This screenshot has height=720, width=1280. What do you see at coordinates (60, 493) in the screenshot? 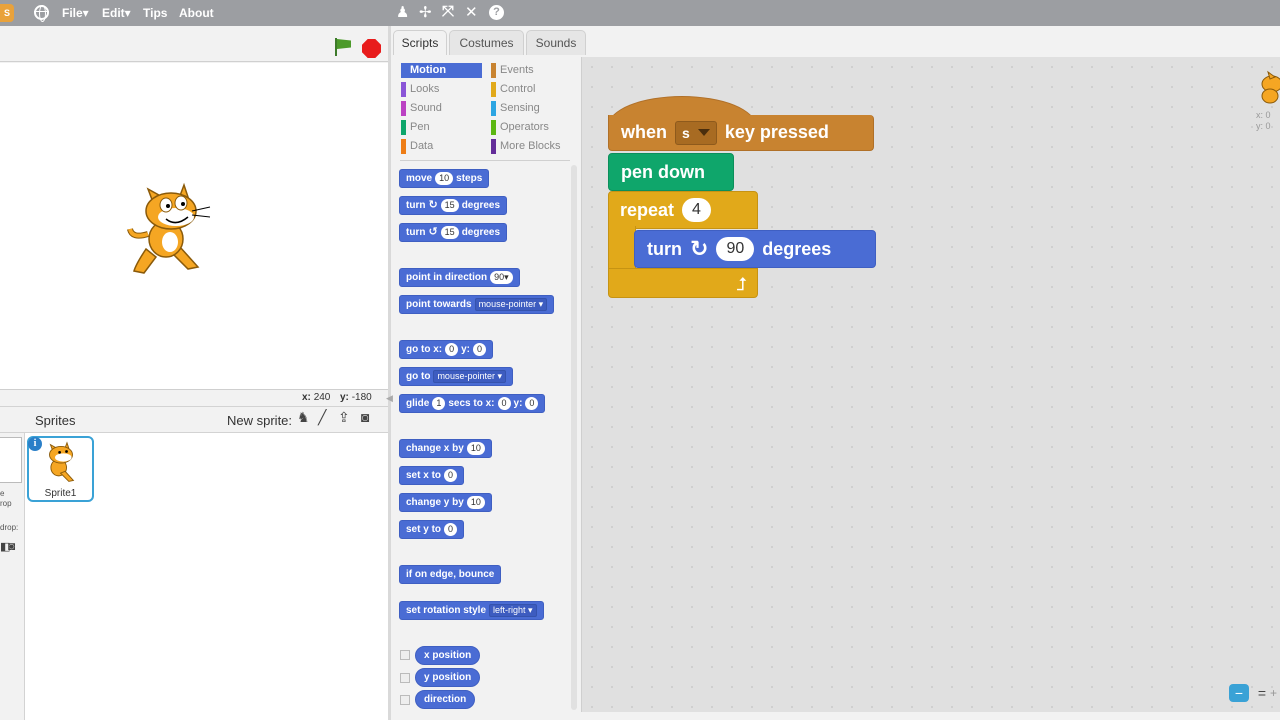
I see `sprite-name: Sprite1` at bounding box center [60, 493].